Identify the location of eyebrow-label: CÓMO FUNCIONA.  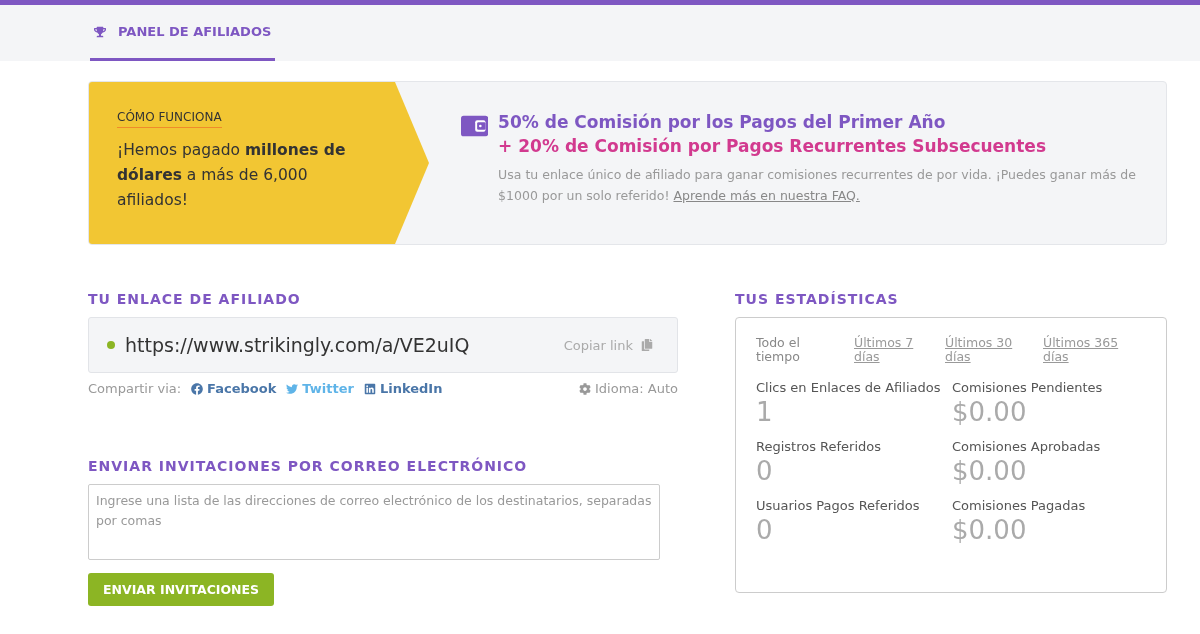
(169, 119).